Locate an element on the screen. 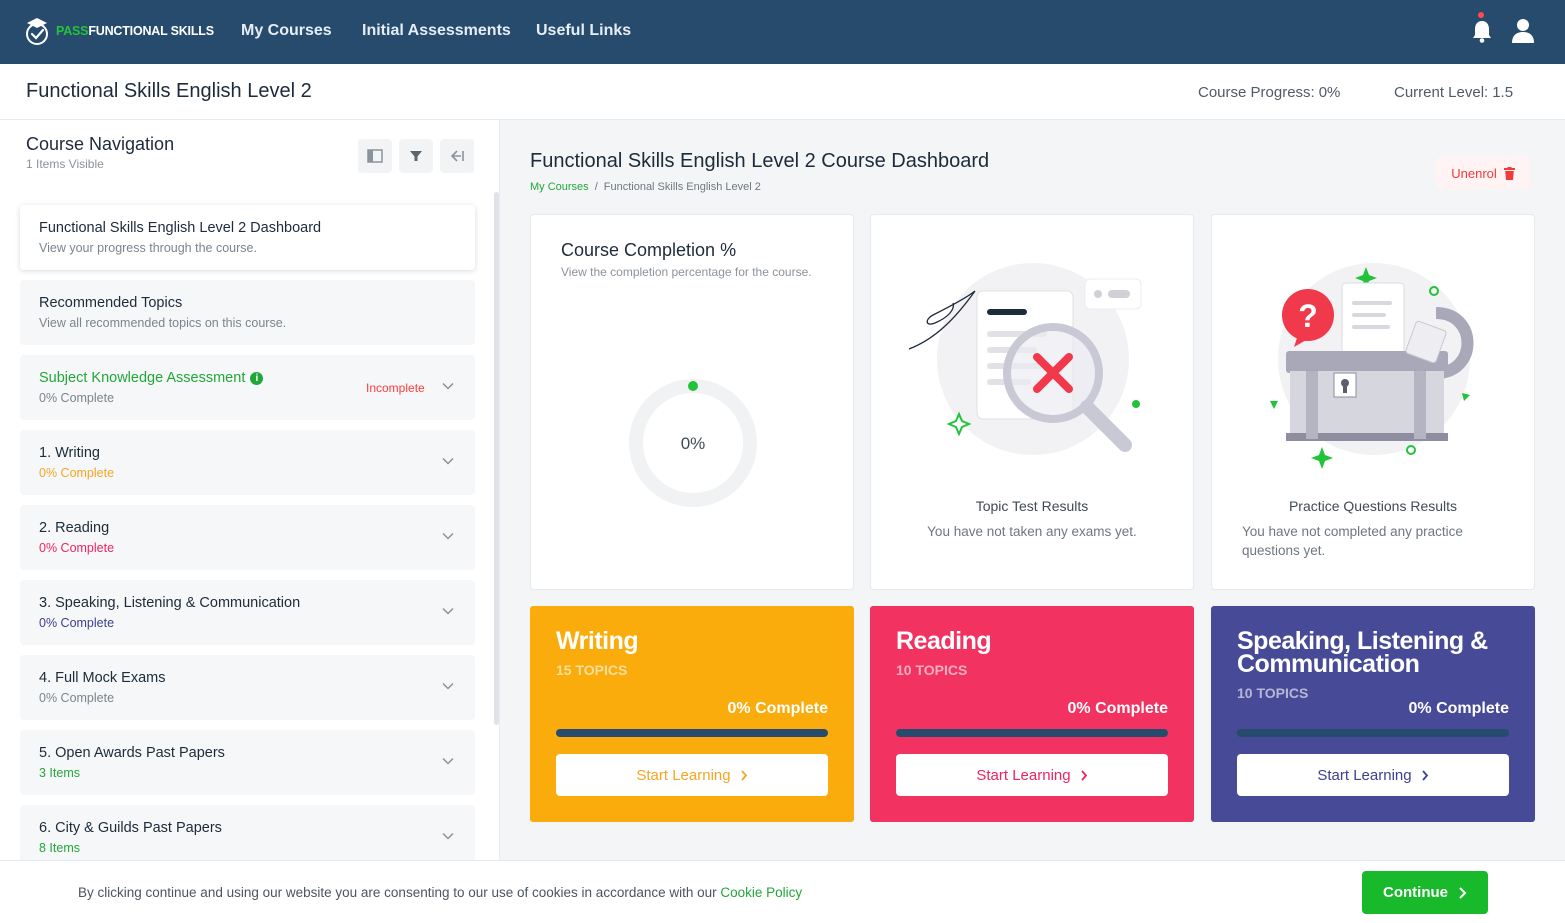 The width and height of the screenshot is (1565, 923). current-level: Current Level: 1.5 is located at coordinates (1453, 92).